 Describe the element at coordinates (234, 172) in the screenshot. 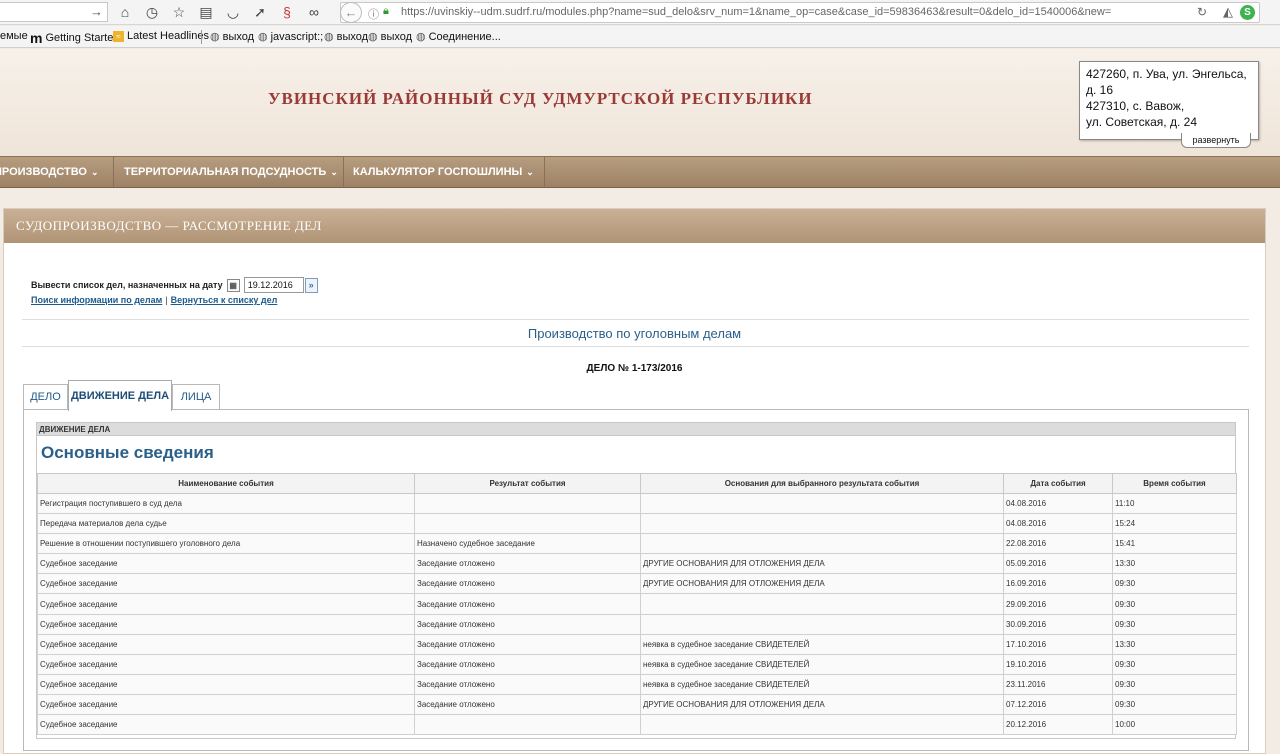

I see `nav-item-territorial: ТЕРРИТОРИАЛЬНАЯ ПОДСУДНОСТЬ ⌄` at that location.